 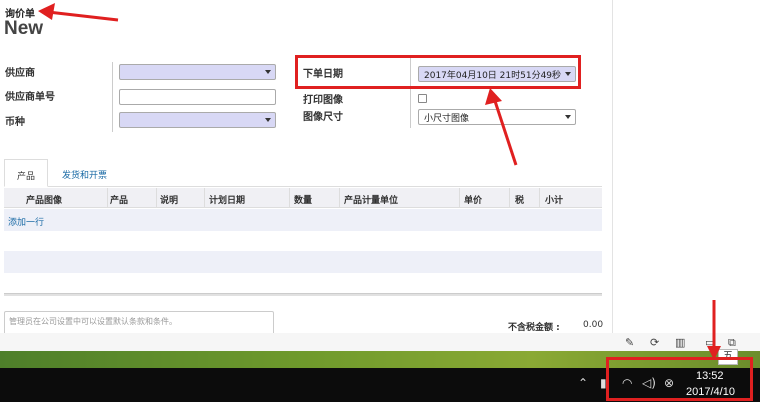 I want to click on currency-label: 币种, so click(x=15, y=122).